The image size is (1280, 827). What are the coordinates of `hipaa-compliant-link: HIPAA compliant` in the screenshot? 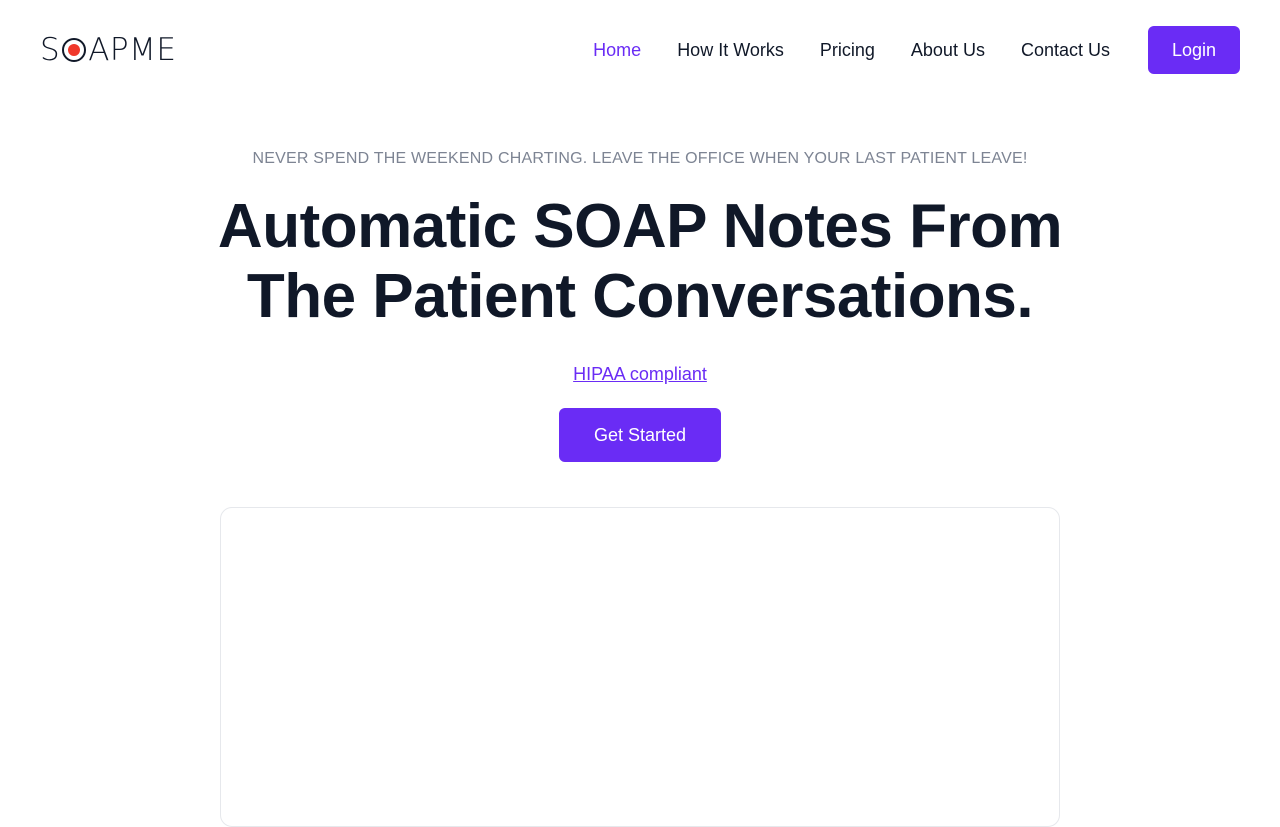 It's located at (640, 374).